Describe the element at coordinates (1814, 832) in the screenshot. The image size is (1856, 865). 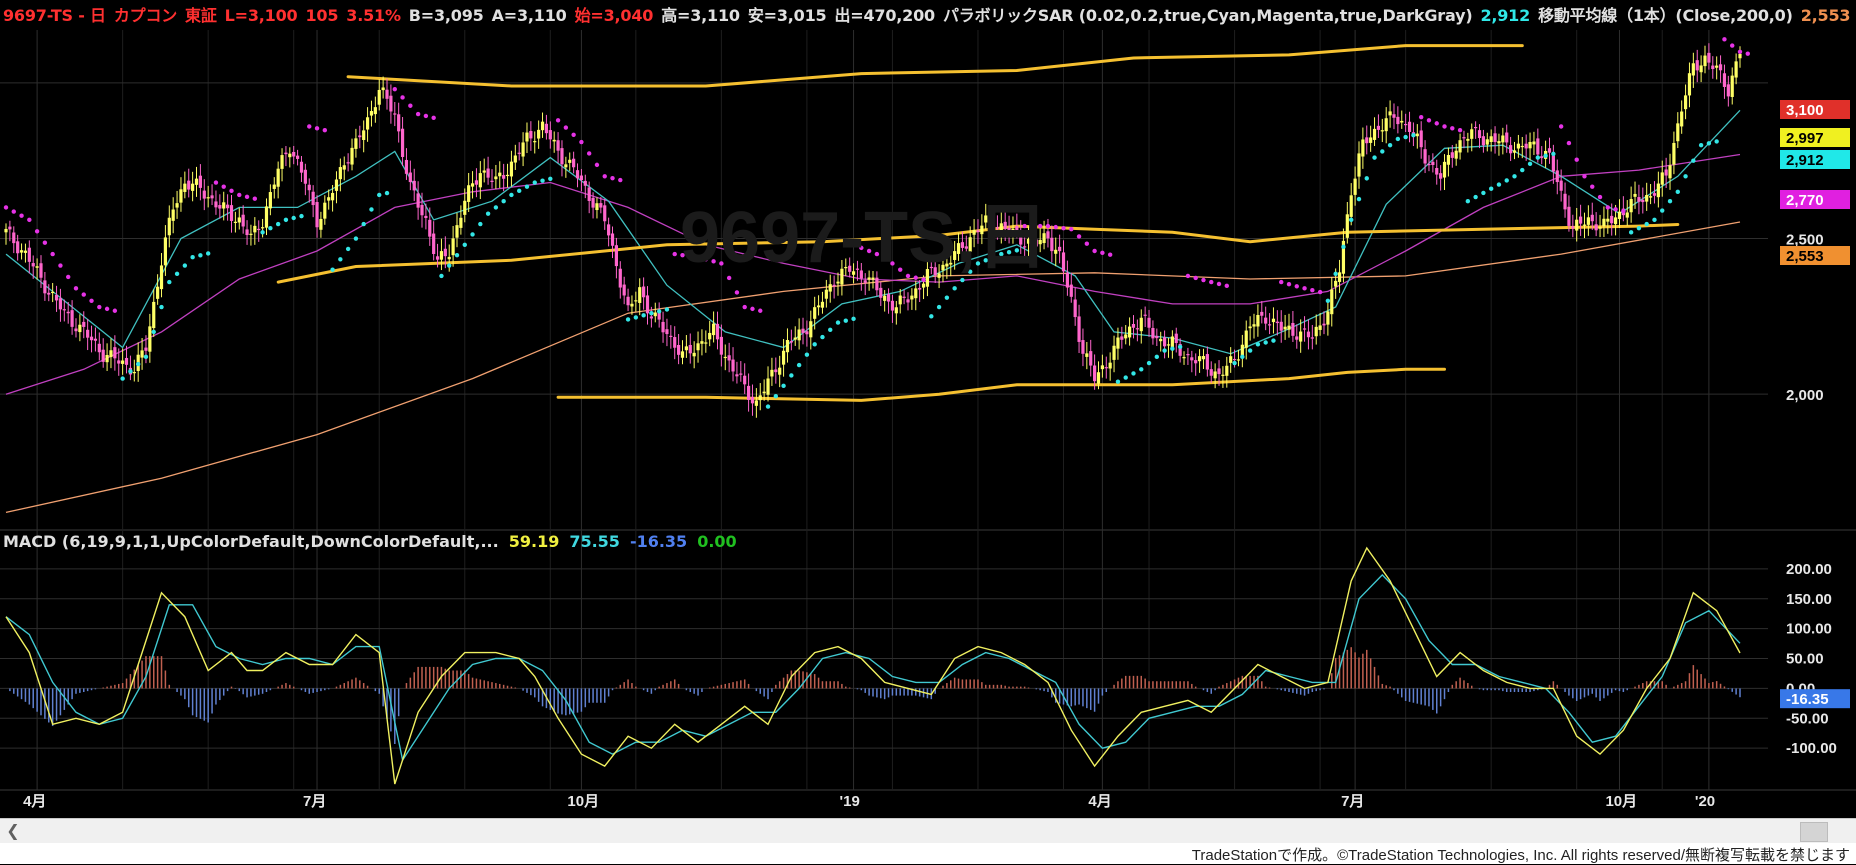
I see `scroll-thumb` at that location.